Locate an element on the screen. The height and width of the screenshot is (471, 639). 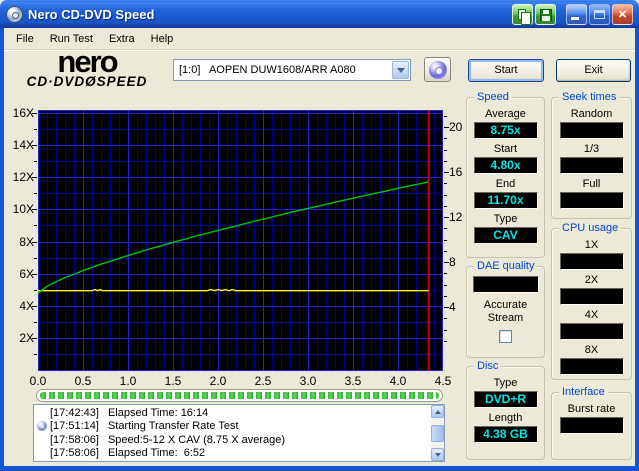
disc-status-icon is located at coordinates (42, 426).